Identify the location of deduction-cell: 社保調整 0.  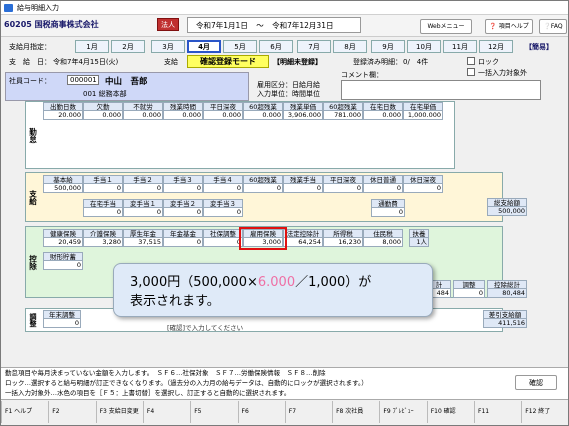
(223, 238).